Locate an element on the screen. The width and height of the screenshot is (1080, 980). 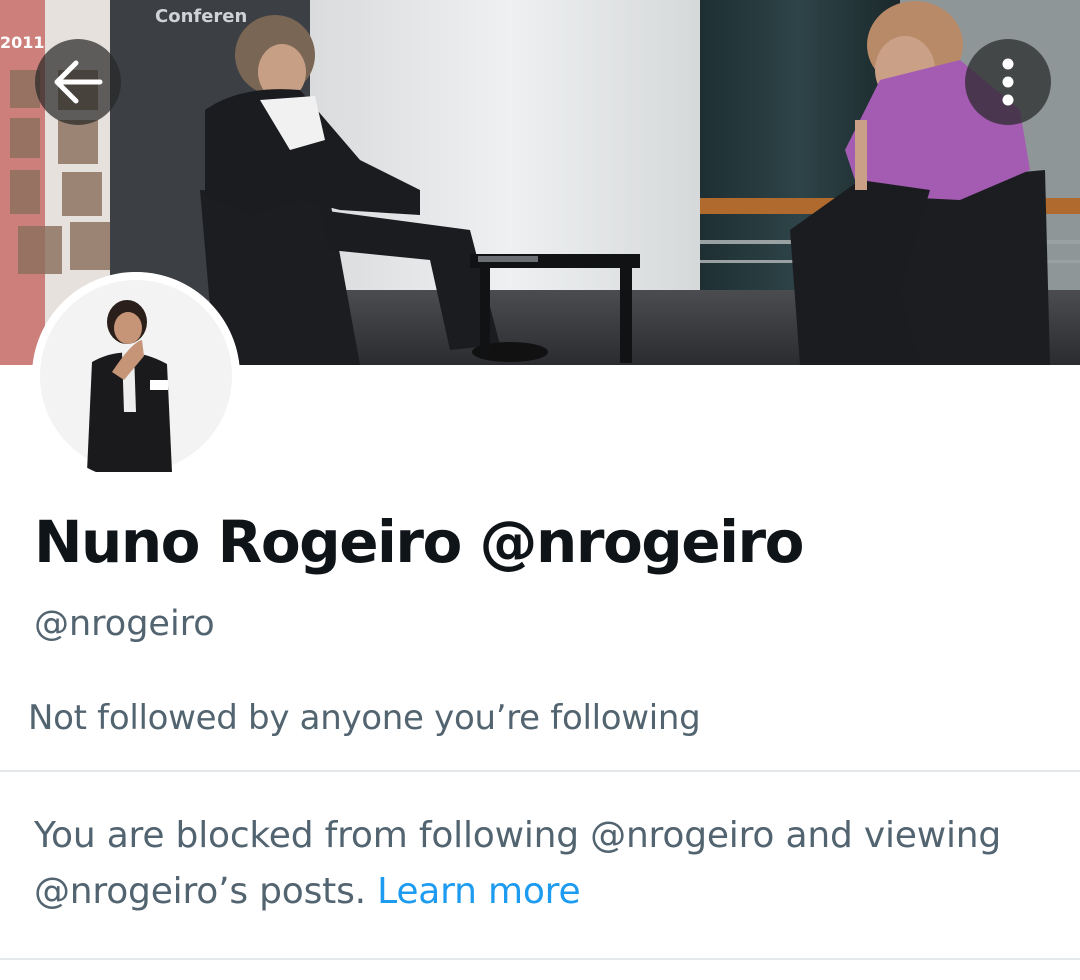
more-vertical-icon is located at coordinates (1008, 82).